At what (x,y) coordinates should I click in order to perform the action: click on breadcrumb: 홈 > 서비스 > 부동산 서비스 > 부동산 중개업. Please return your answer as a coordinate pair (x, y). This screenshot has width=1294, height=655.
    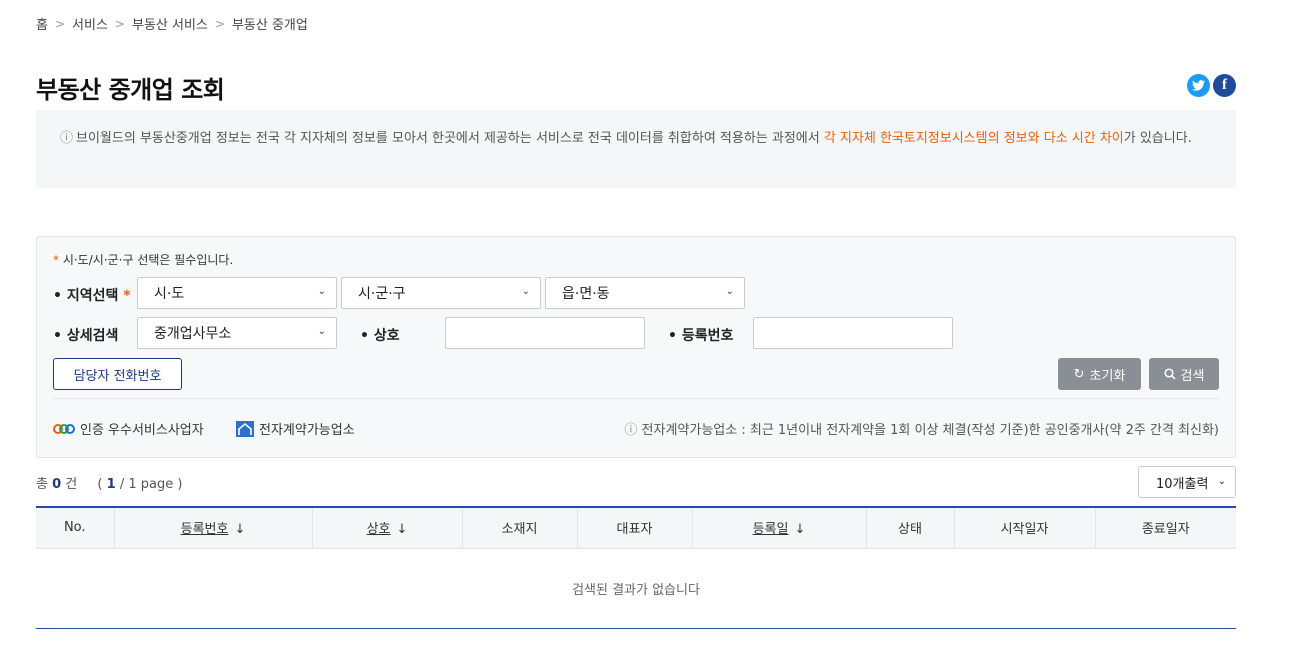
    Looking at the image, I should click on (172, 24).